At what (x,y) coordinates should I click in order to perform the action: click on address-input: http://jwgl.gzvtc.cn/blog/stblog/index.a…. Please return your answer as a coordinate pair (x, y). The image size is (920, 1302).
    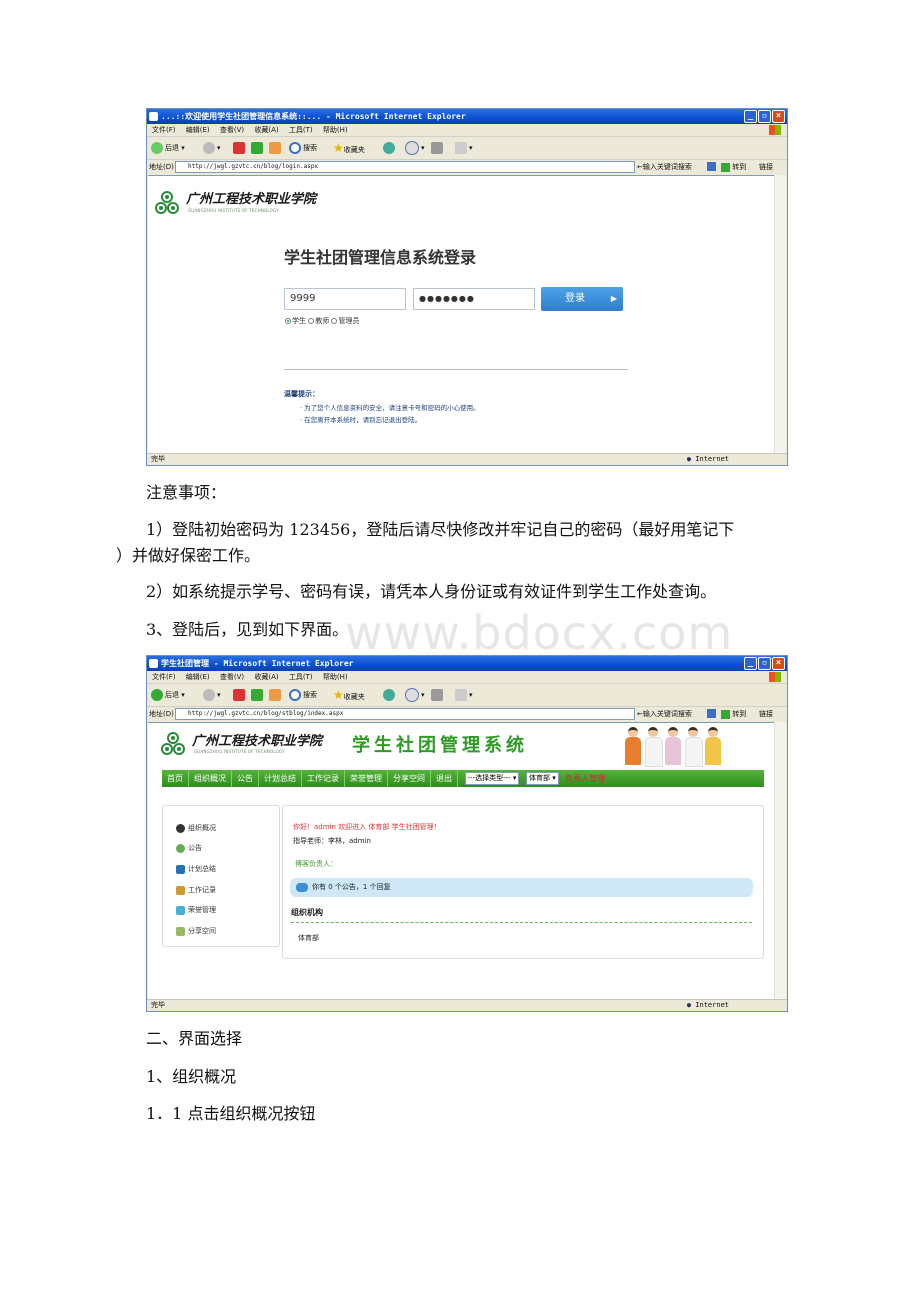
    Looking at the image, I should click on (405, 714).